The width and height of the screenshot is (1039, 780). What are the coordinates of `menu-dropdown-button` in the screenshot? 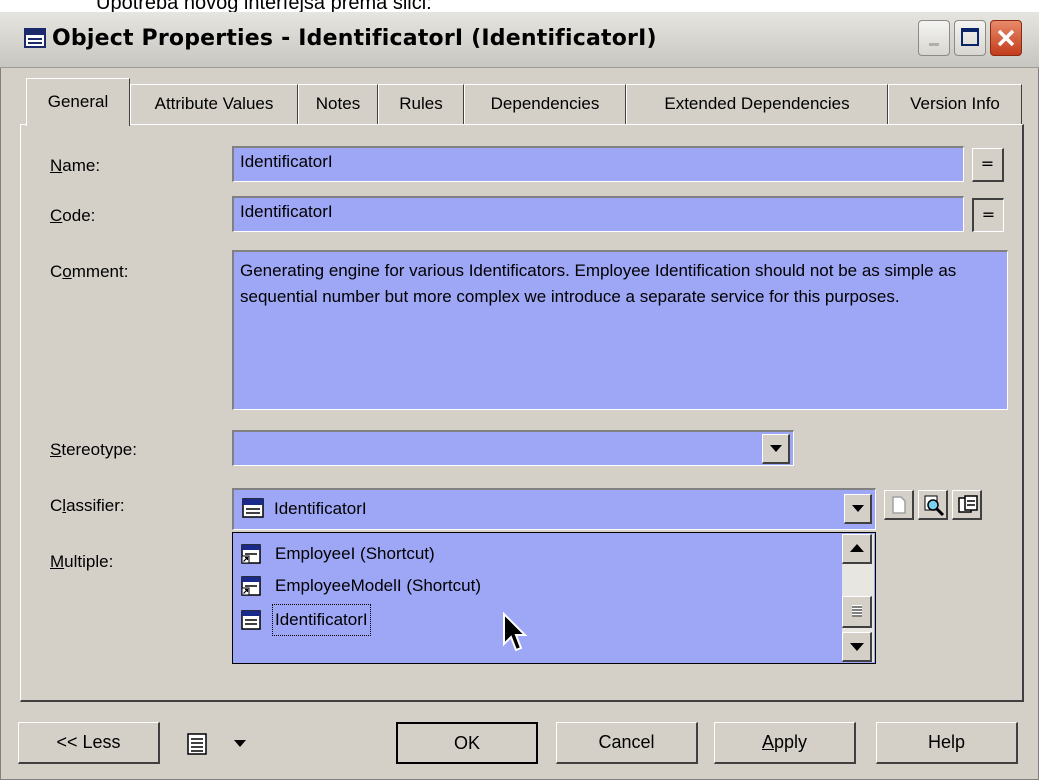 It's located at (222, 745).